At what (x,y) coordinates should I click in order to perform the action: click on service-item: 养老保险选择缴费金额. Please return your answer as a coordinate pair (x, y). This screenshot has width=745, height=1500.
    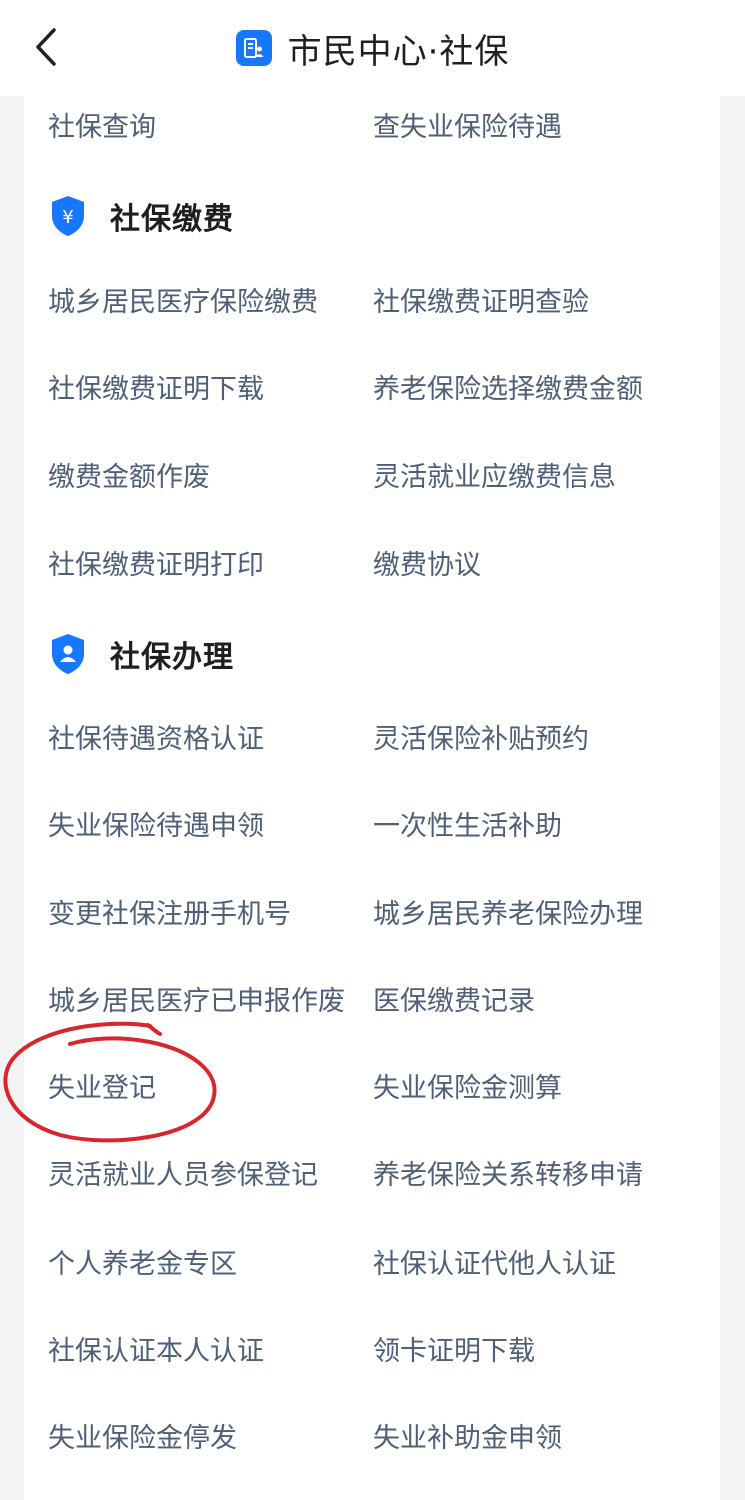
    Looking at the image, I should click on (508, 390).